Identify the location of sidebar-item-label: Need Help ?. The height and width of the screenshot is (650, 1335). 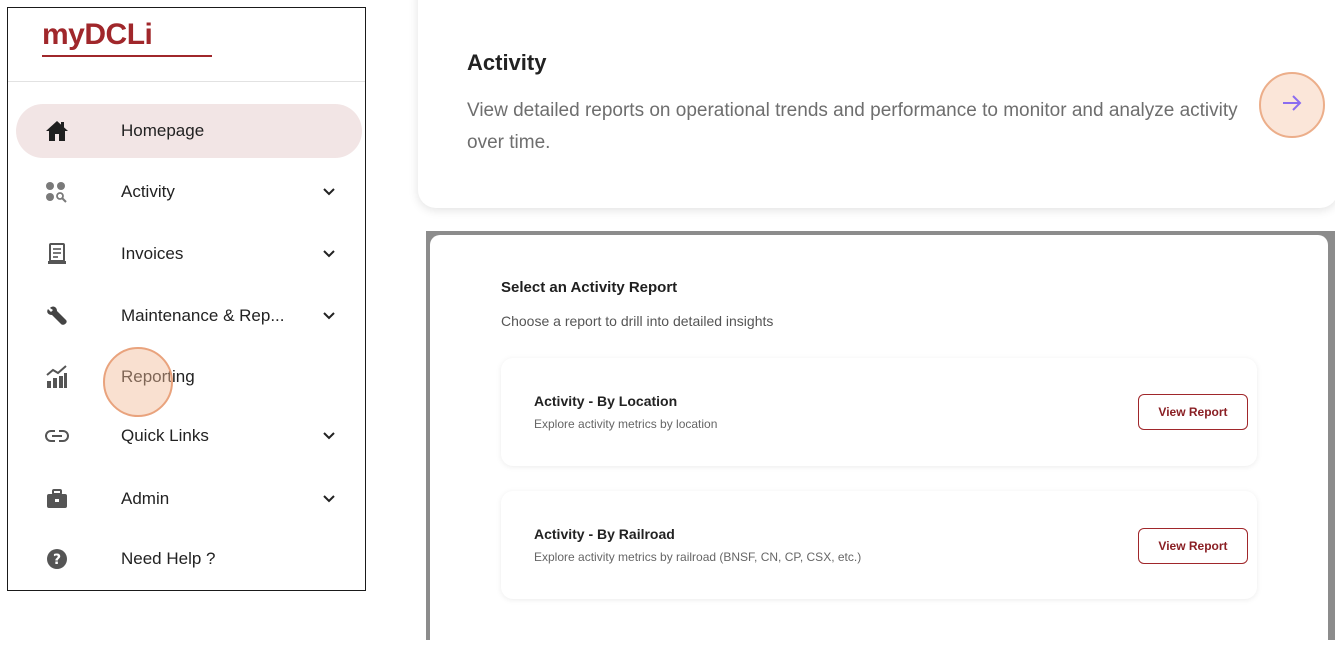
(168, 558).